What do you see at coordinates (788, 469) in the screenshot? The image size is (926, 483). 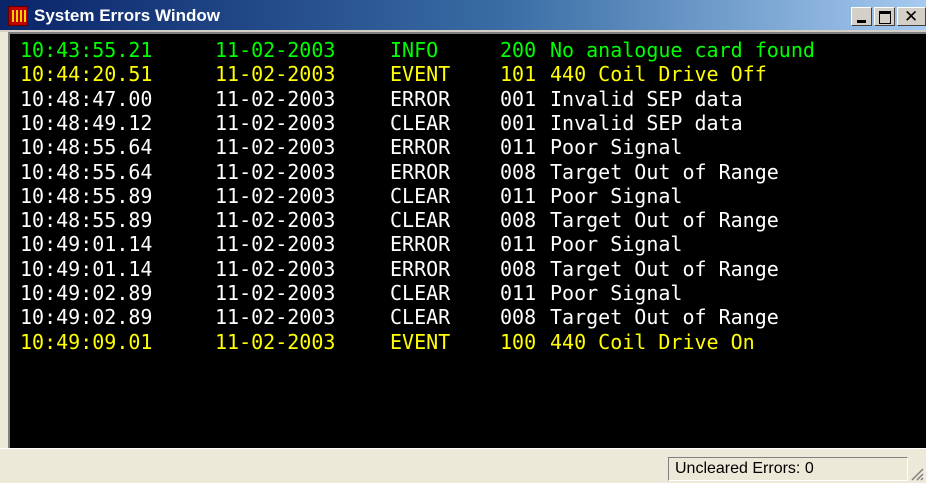 I see `uncleared-errors-status: Uncleared Errors: 0` at bounding box center [788, 469].